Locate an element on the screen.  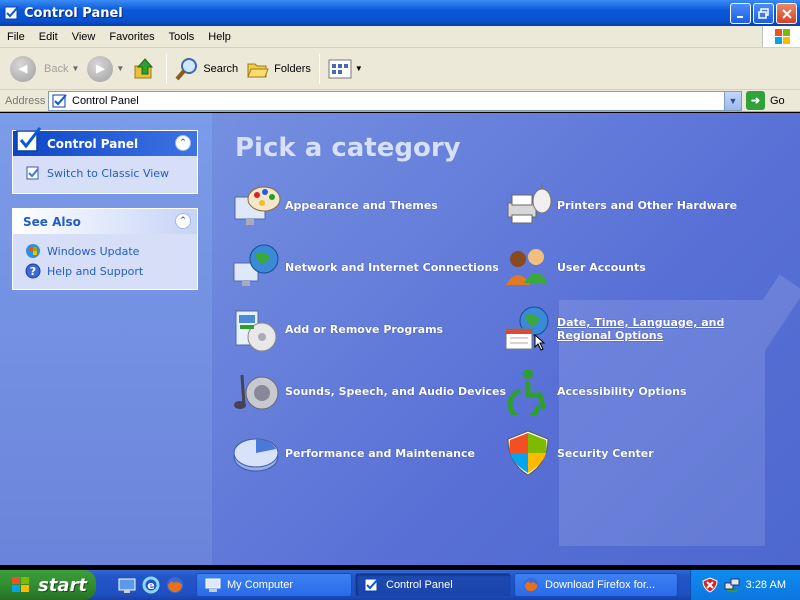
minimize-button is located at coordinates (740, 13).